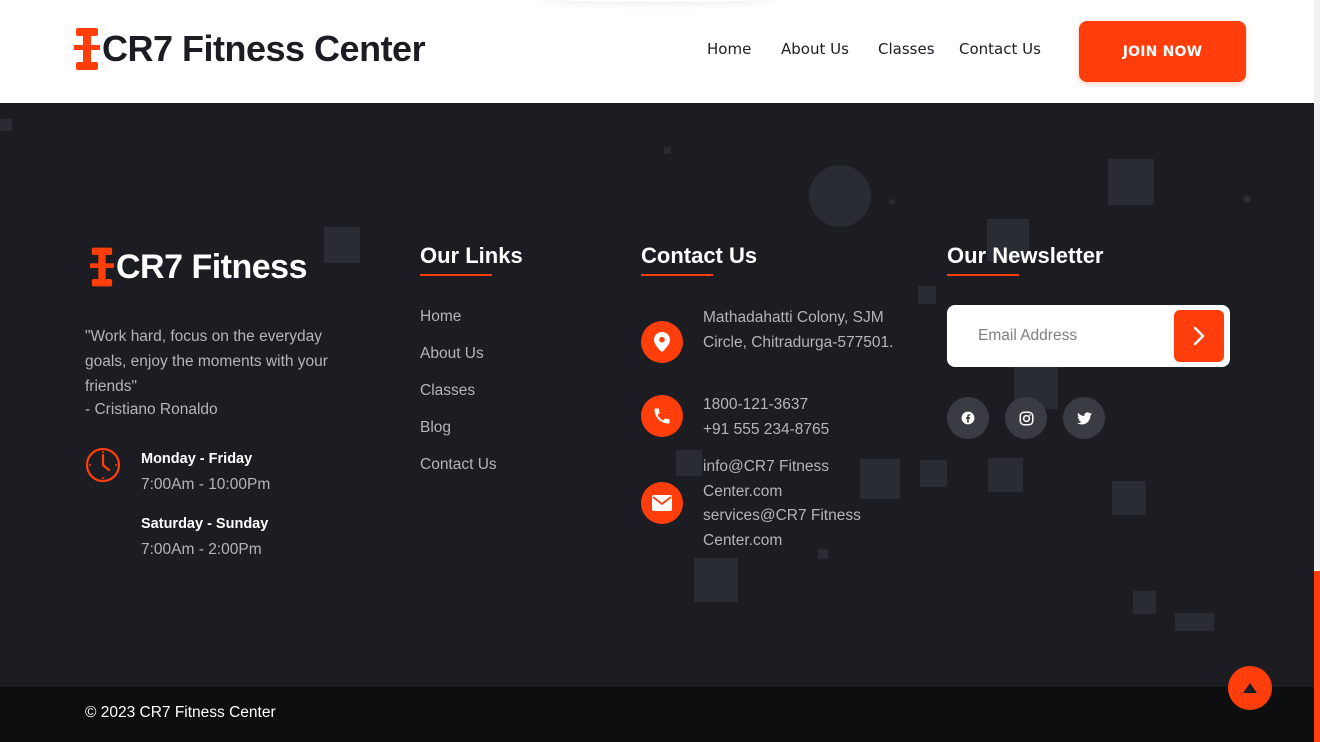  I want to click on nav-home: Home, so click(729, 49).